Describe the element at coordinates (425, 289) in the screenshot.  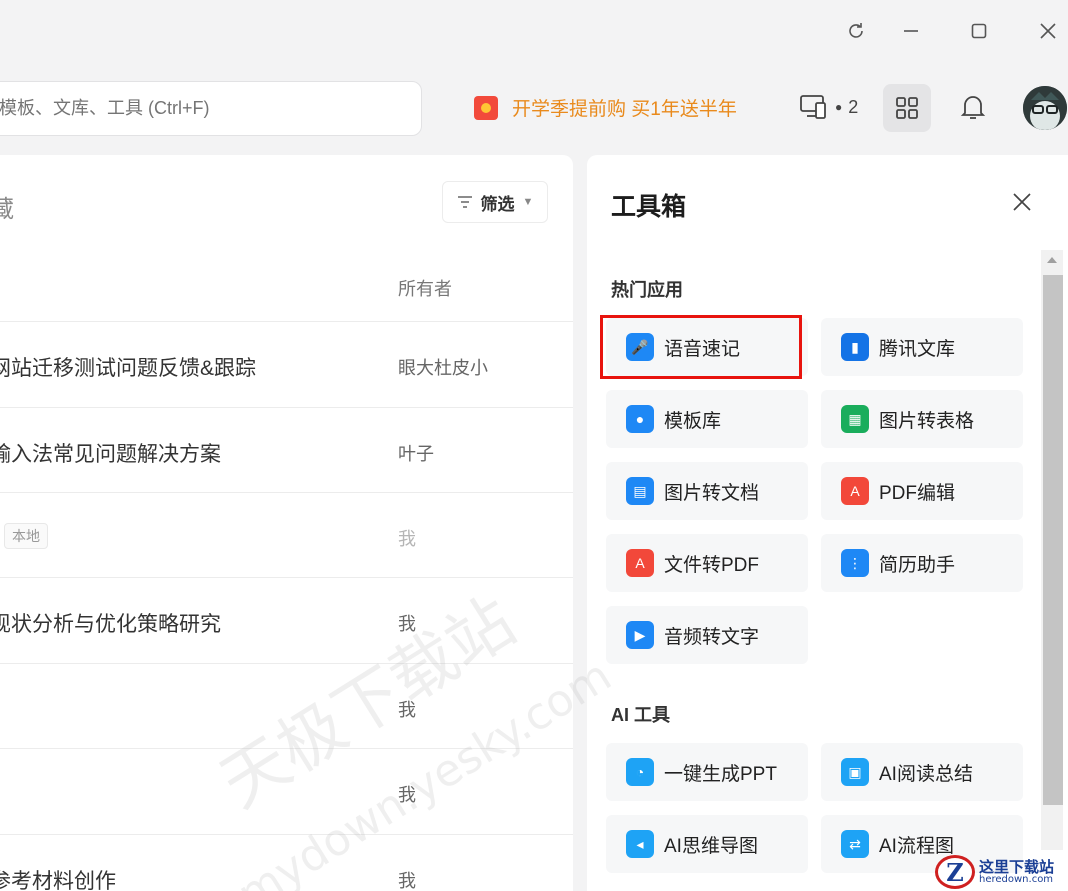
I see `owner-column-header: 所有者` at that location.